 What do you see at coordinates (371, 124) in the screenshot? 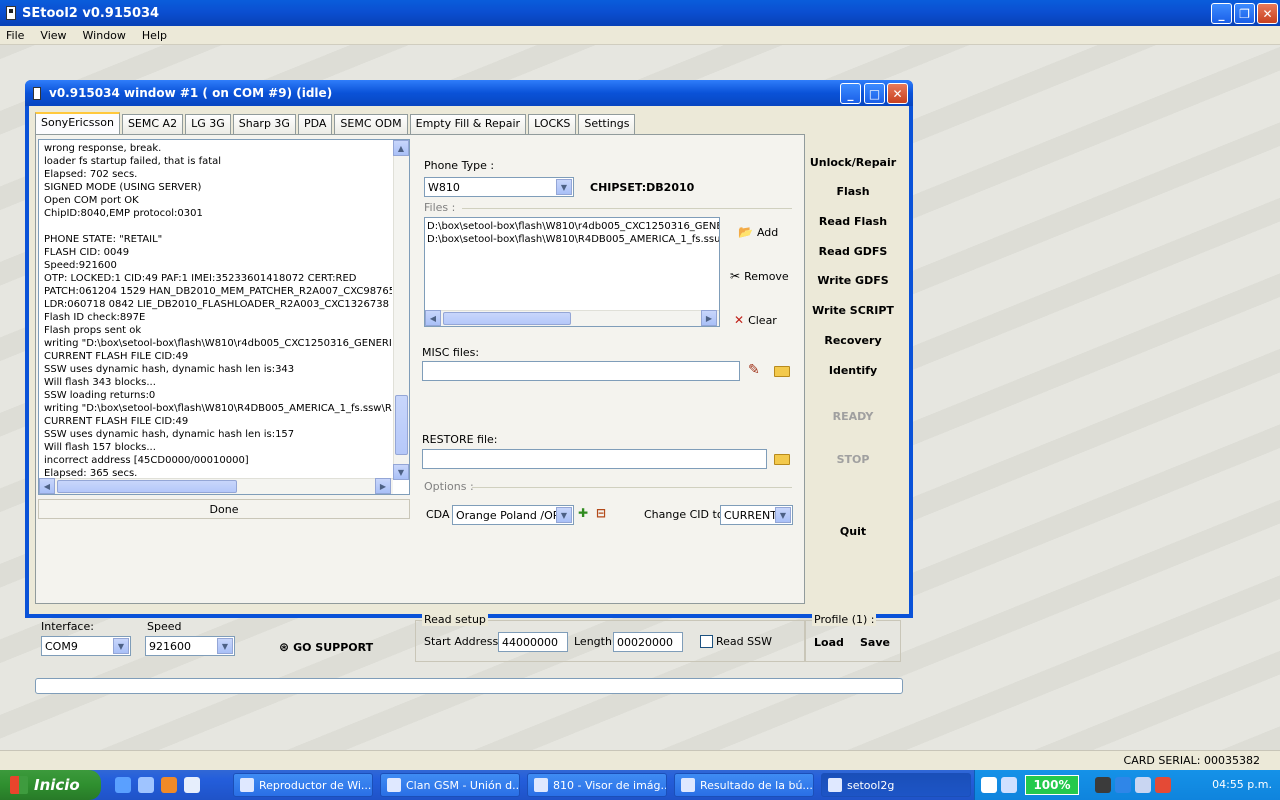
I see `tab-semc-odm: SEMC ODM` at bounding box center [371, 124].